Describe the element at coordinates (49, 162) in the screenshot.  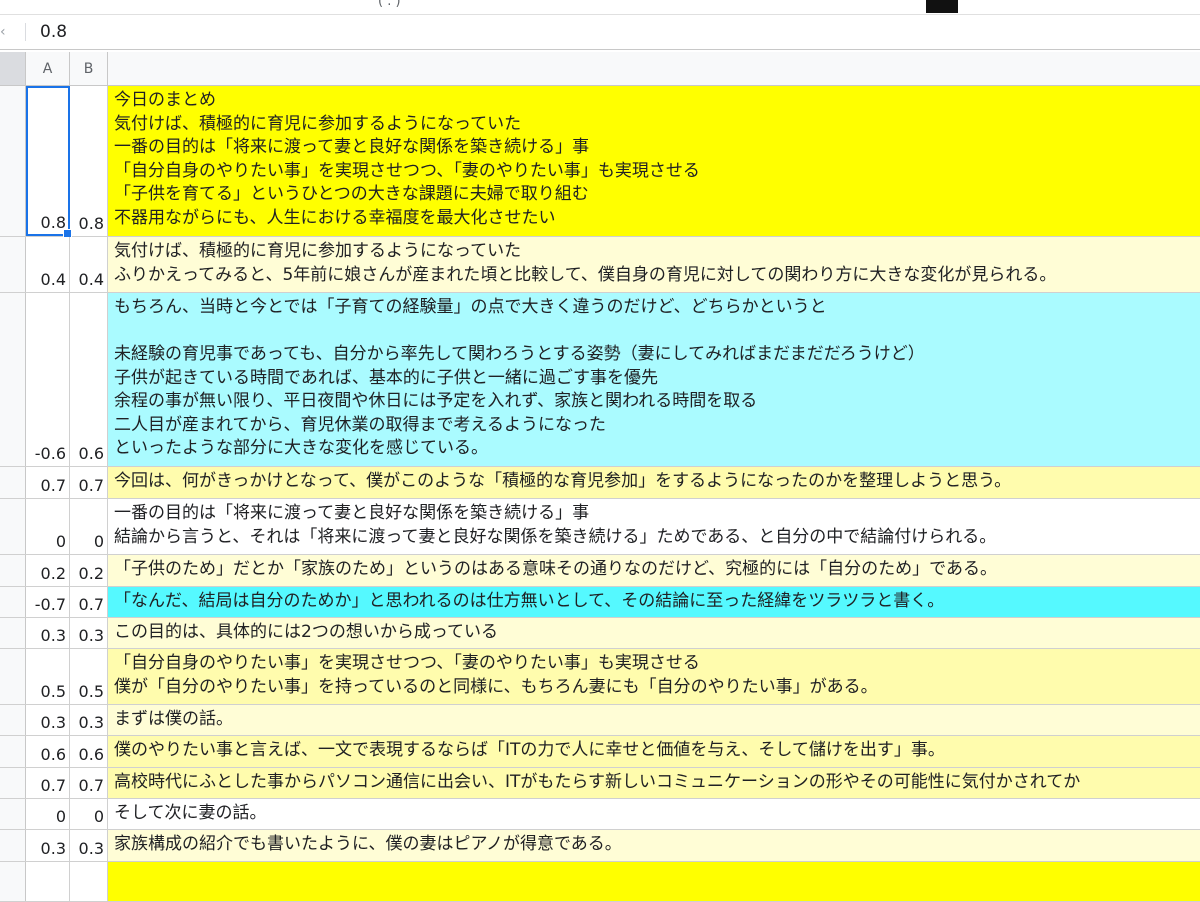
I see `cell-a: 0.8` at that location.